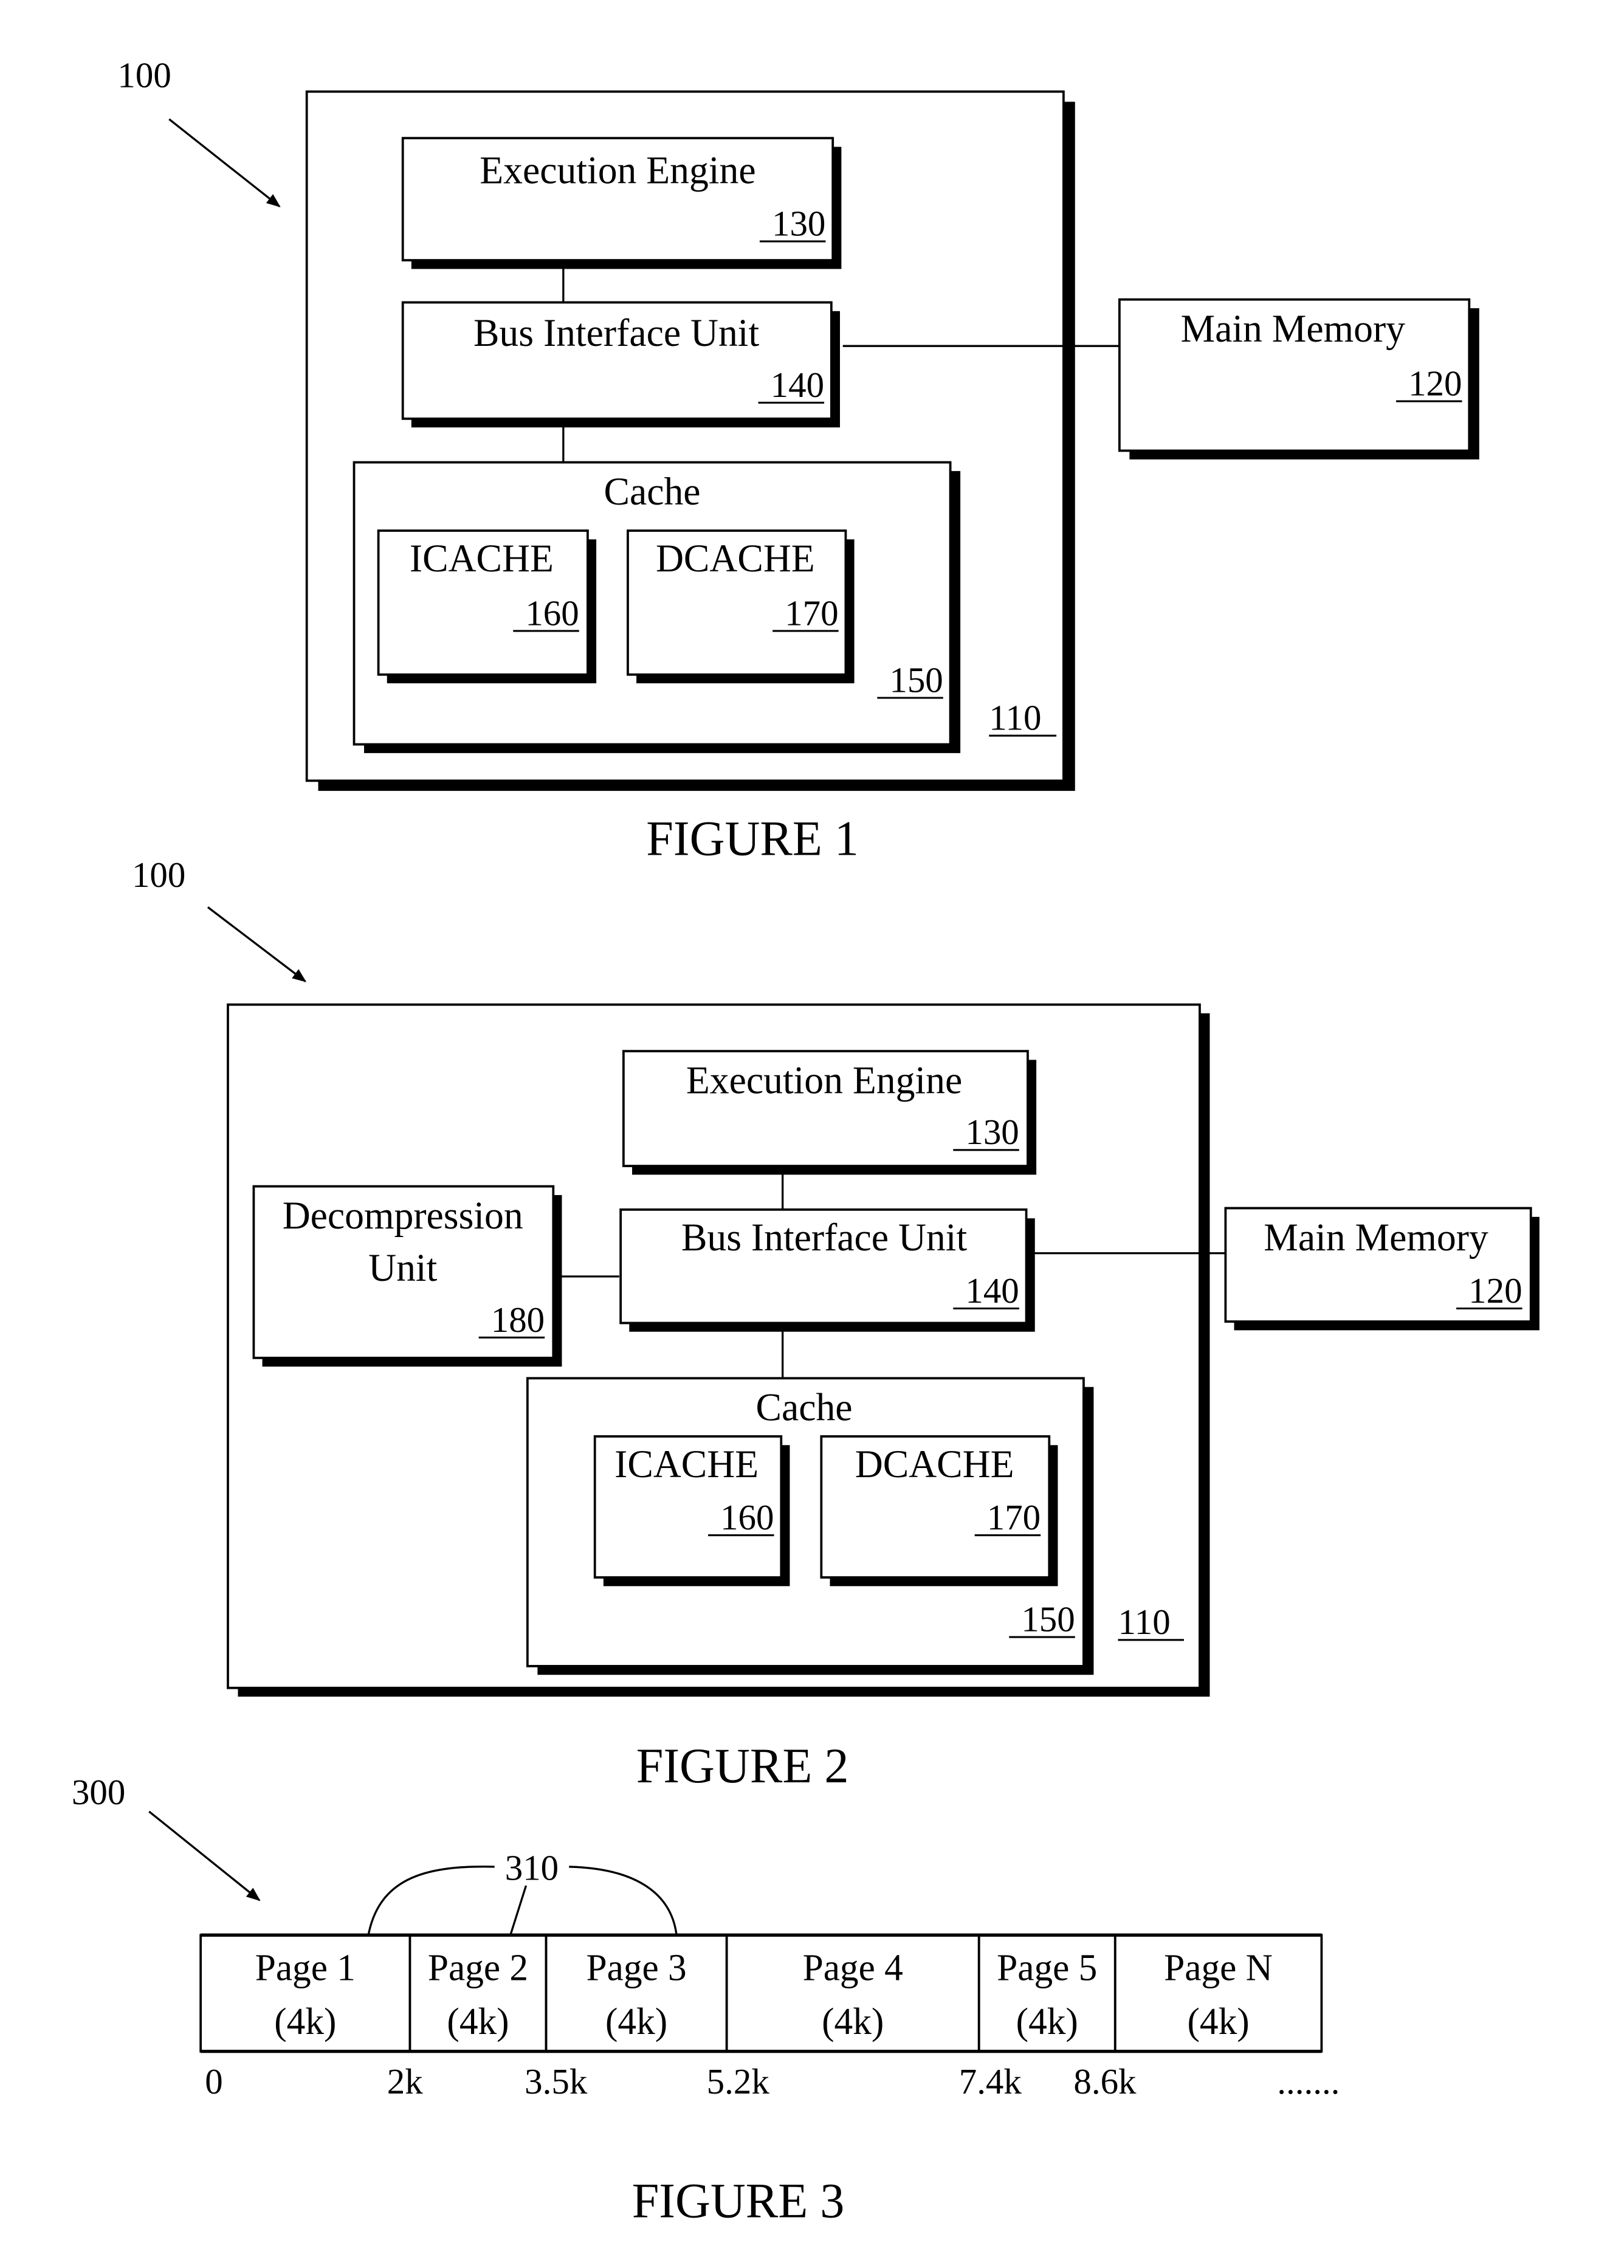  I want to click on offset-label: 0, so click(213, 2081).